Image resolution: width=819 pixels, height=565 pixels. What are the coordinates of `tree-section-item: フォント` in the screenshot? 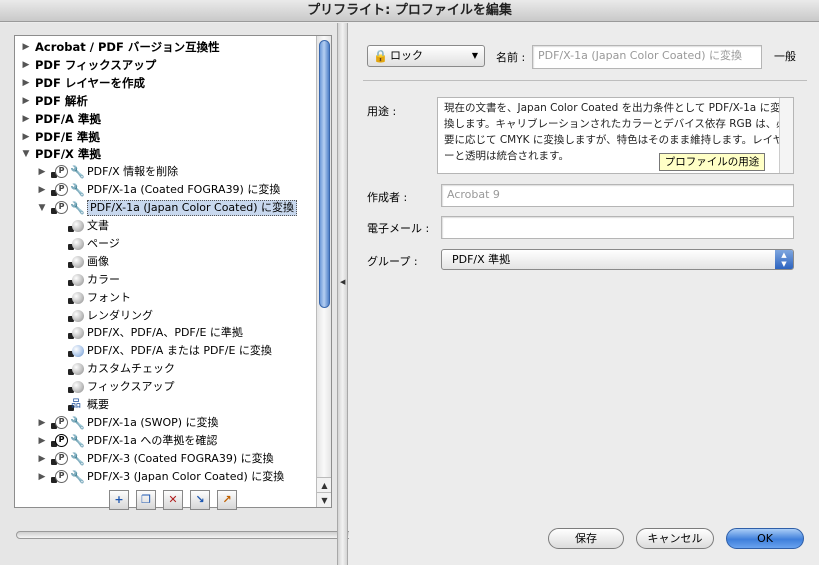 It's located at (165, 298).